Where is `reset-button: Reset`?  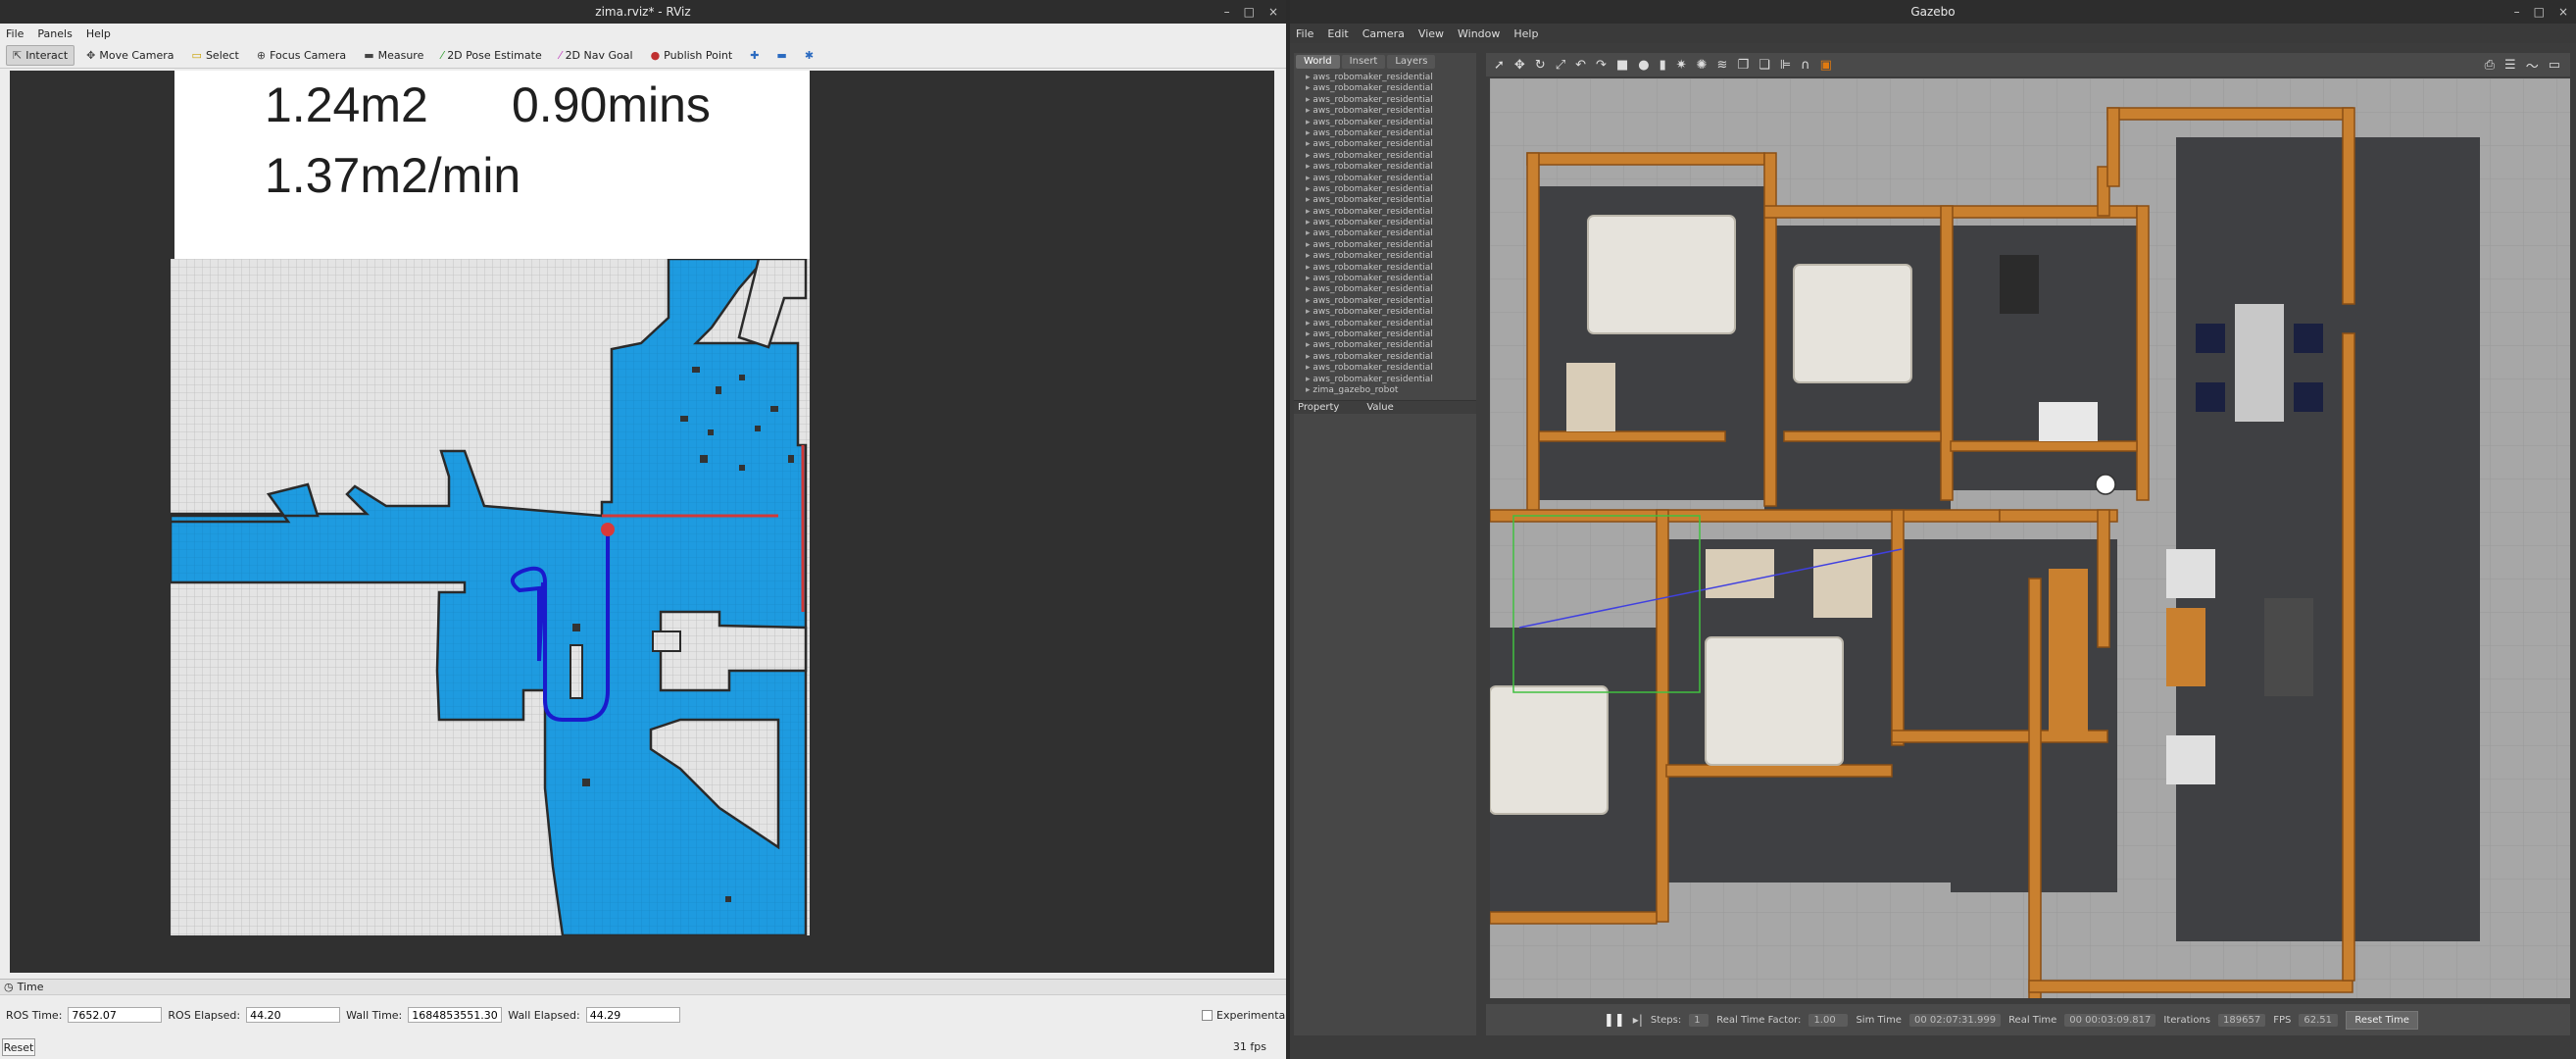 reset-button: Reset is located at coordinates (18, 1047).